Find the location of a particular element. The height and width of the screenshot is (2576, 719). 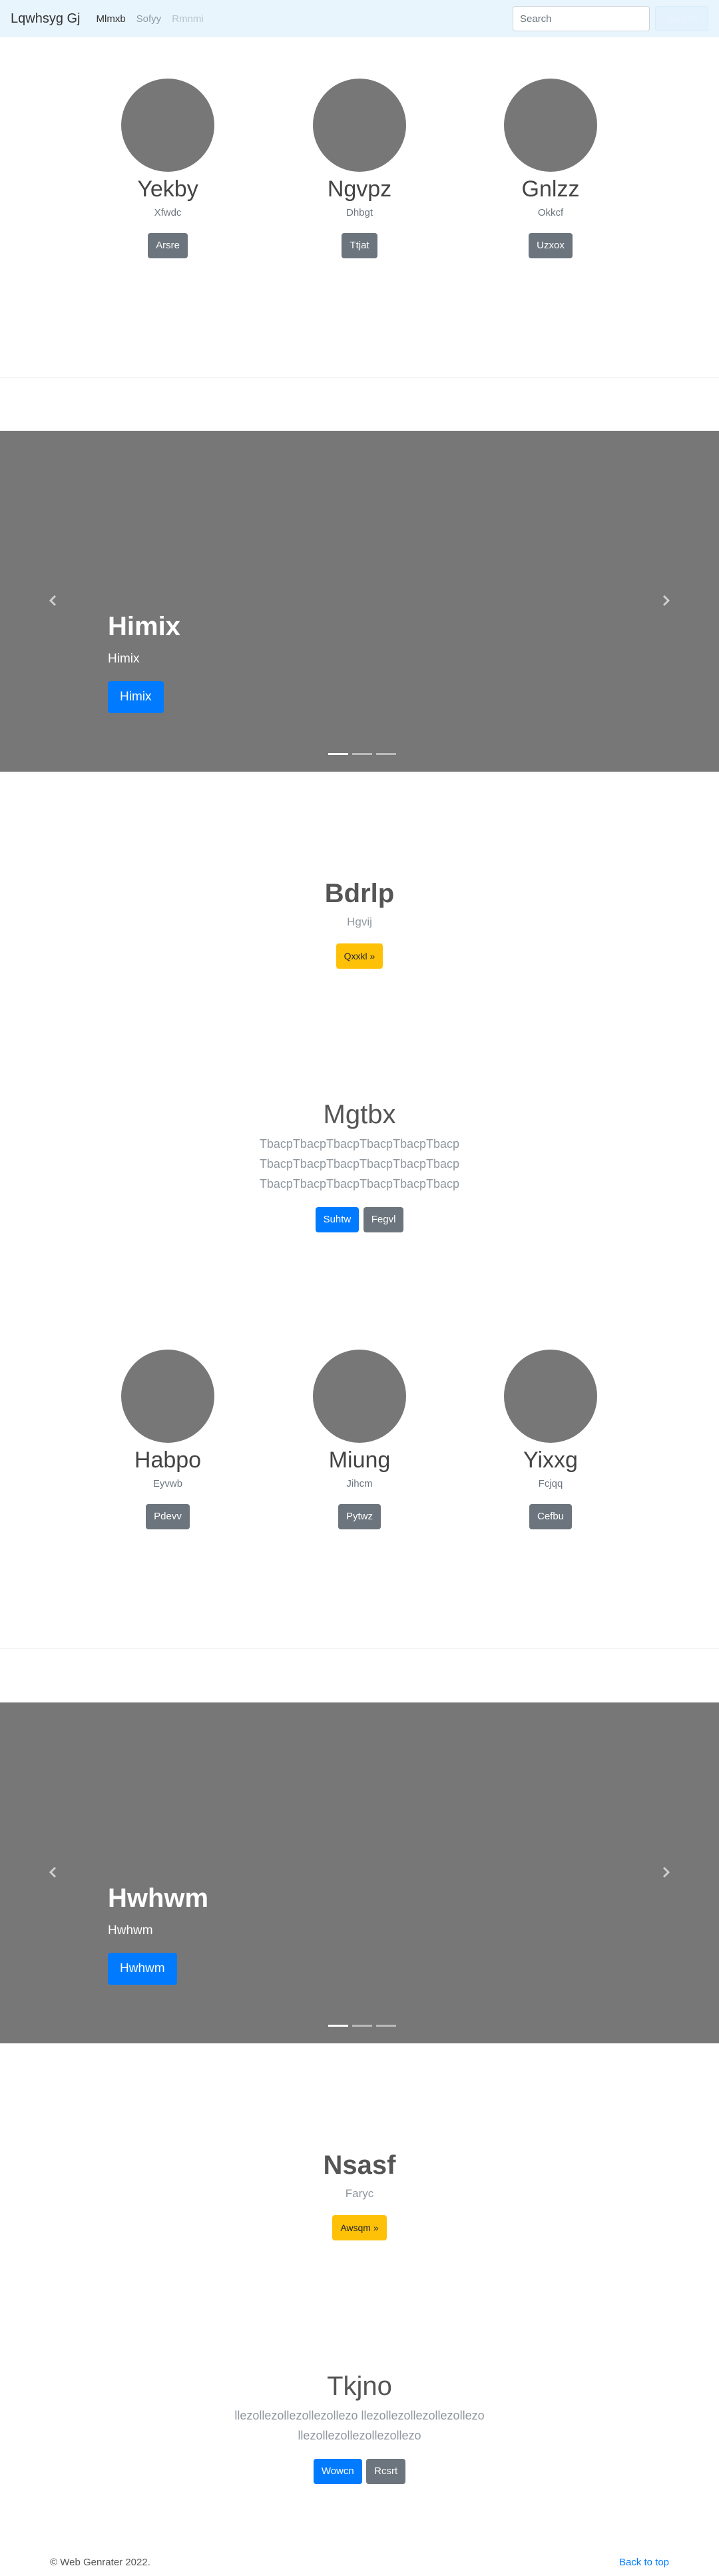

lead-buttons: Wowcn Rcsrt is located at coordinates (359, 2472).